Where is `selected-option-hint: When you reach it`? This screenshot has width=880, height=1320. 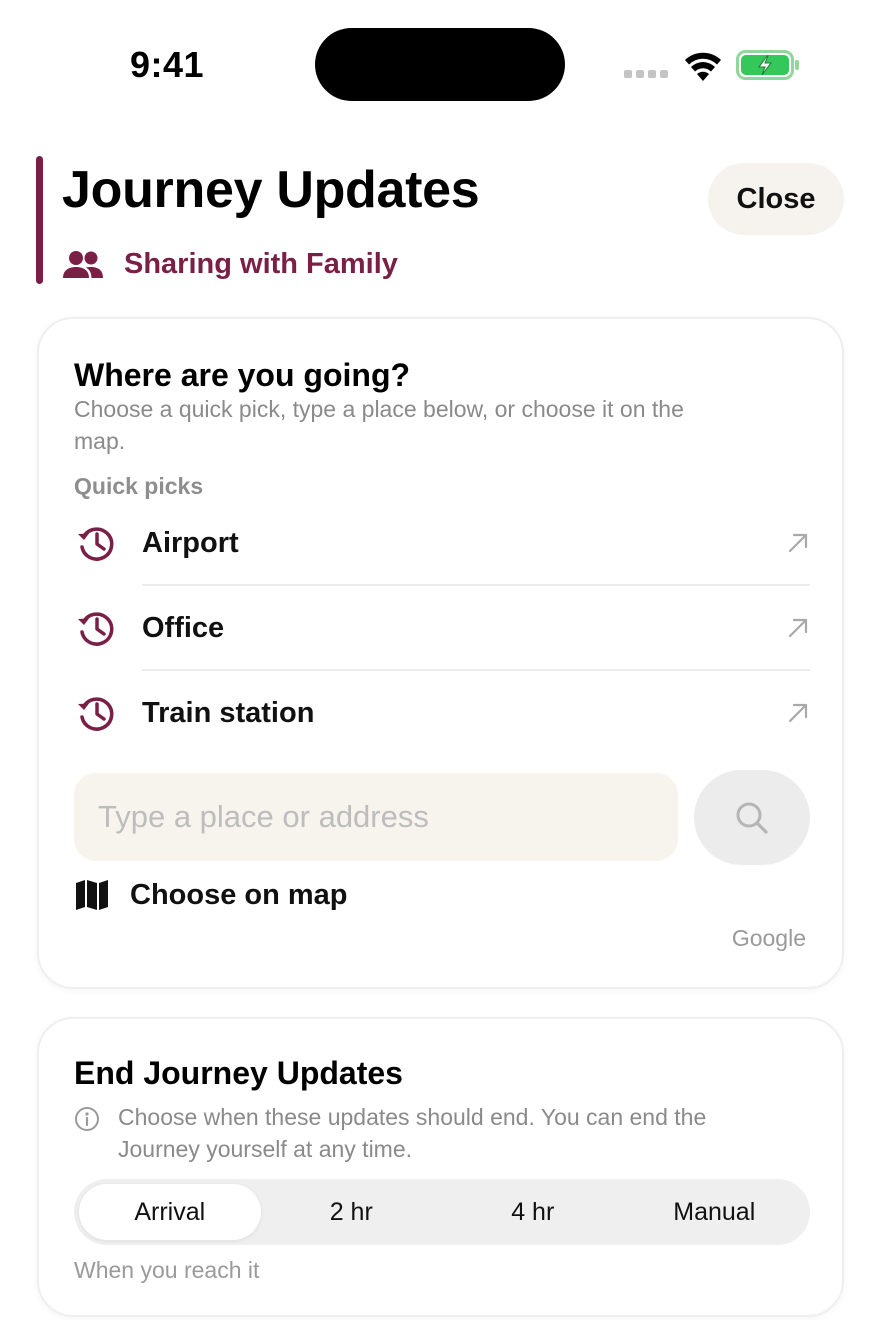 selected-option-hint: When you reach it is located at coordinates (167, 1270).